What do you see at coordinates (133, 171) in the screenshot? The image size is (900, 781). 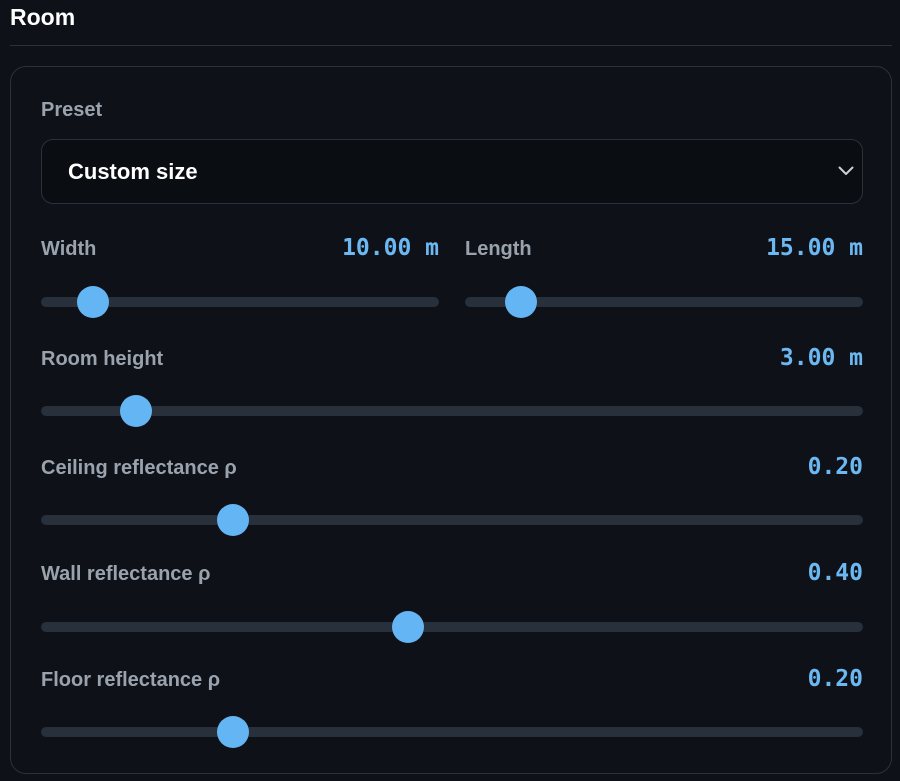 I see `preset-selected-value: Custom size` at bounding box center [133, 171].